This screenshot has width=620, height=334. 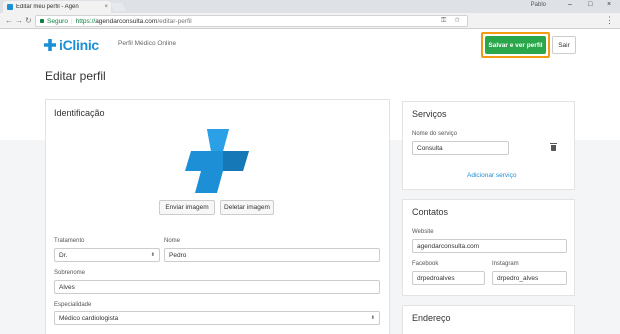 What do you see at coordinates (435, 134) in the screenshot?
I see `service-name-label: Nome do serviço` at bounding box center [435, 134].